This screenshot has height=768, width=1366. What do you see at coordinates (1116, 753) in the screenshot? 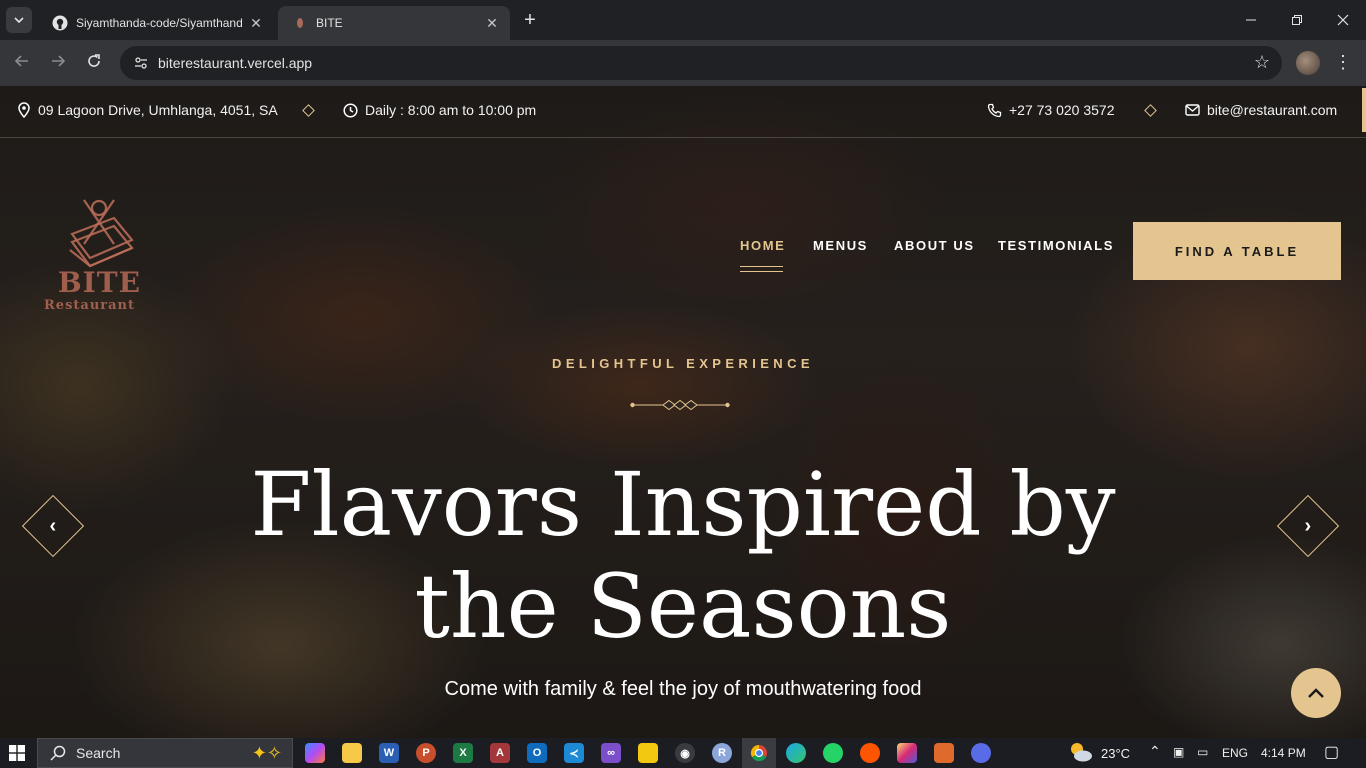
I see `weather-temp: 23°C` at bounding box center [1116, 753].